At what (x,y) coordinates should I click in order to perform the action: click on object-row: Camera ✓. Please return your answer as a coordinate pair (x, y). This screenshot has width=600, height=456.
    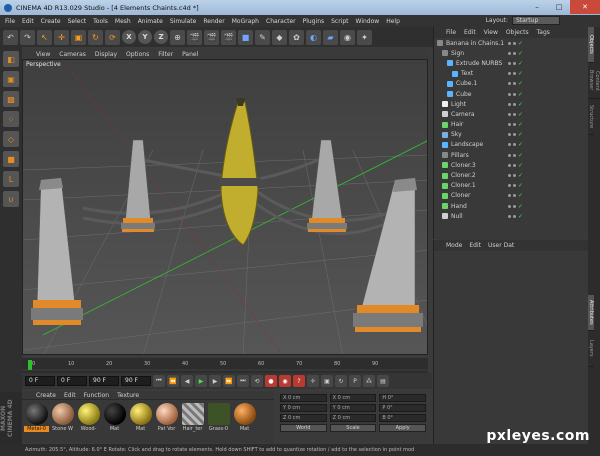
    Looking at the image, I should click on (511, 114).